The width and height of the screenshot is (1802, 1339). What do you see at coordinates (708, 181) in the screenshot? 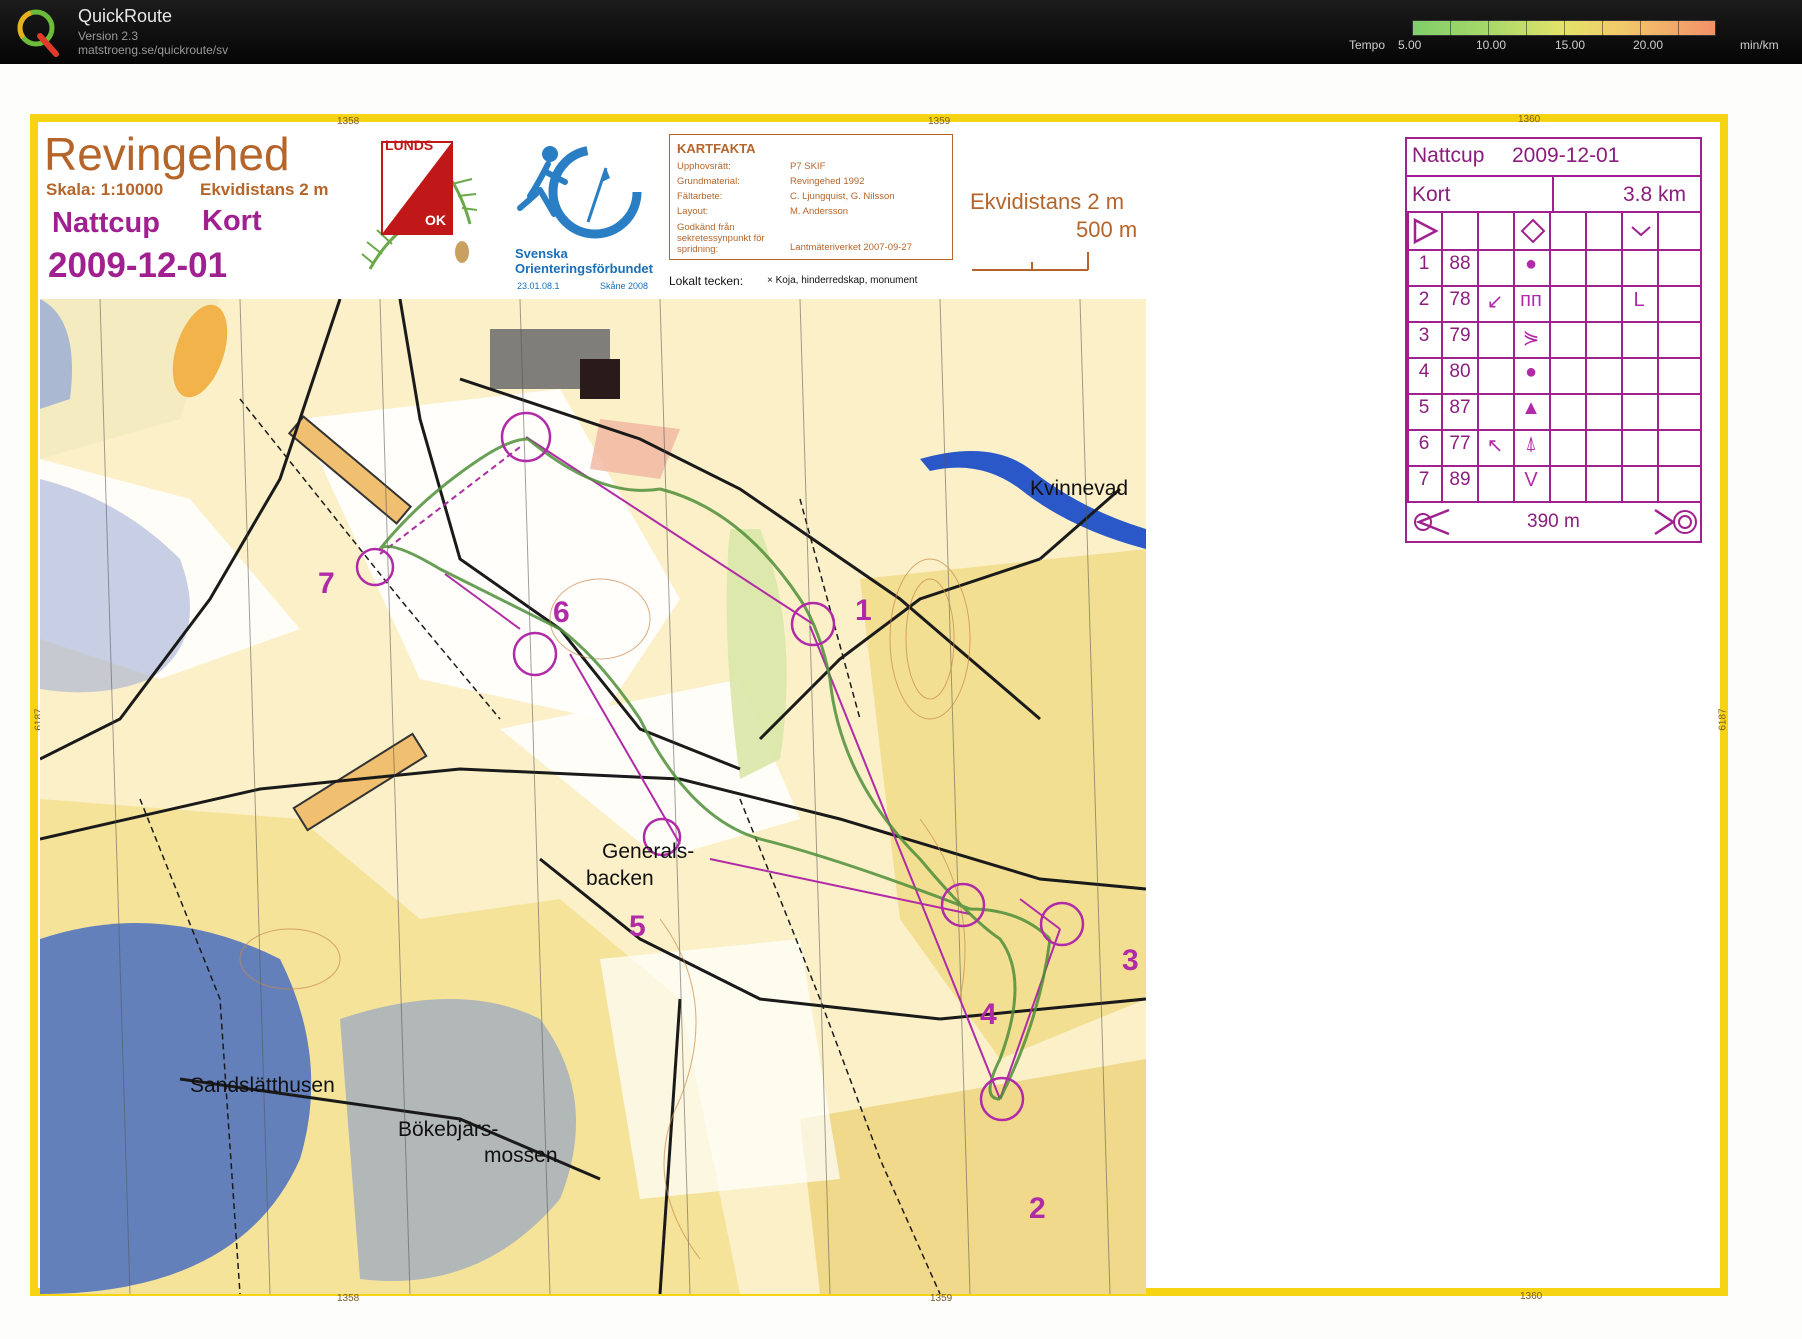
I see `map-facts-key: Grundmaterial:` at bounding box center [708, 181].